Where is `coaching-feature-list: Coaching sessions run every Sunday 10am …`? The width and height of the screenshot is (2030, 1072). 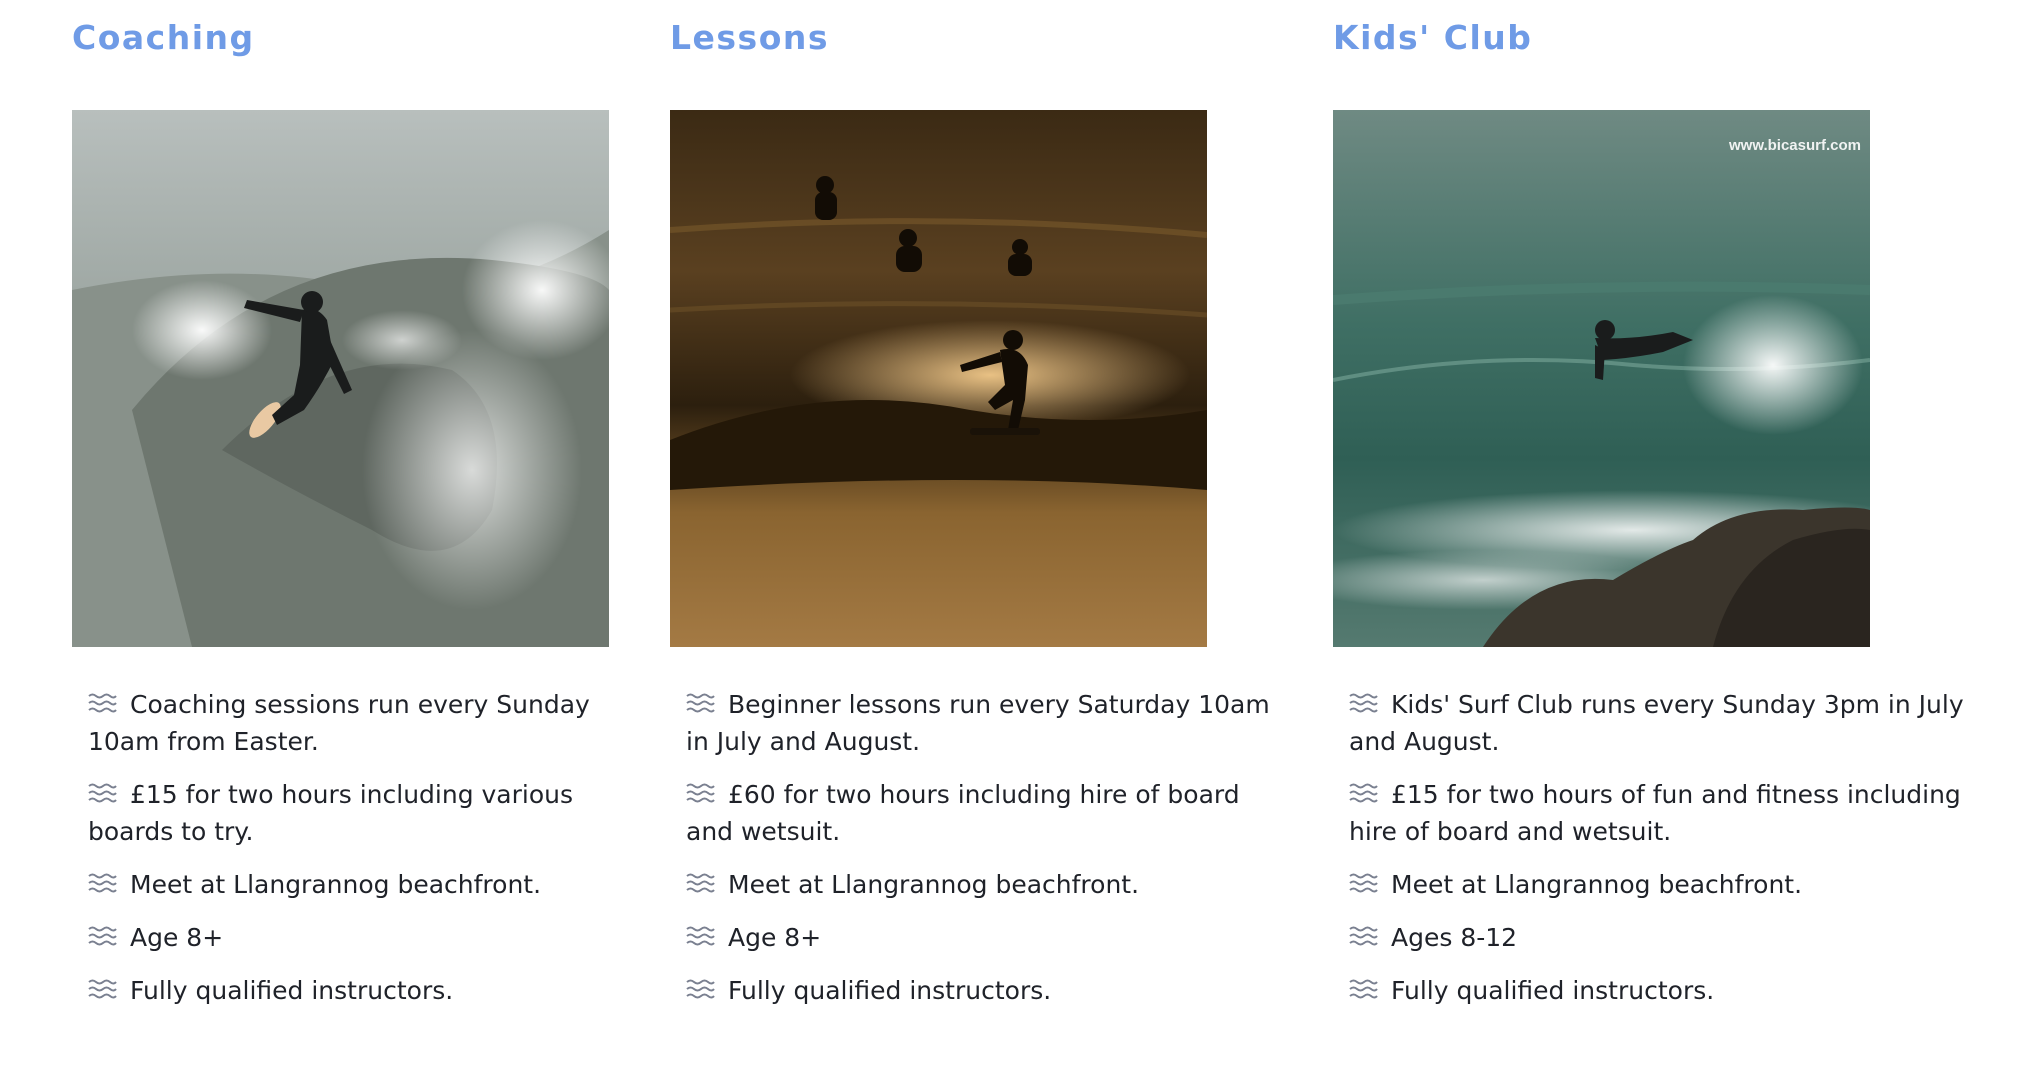
coaching-feature-list: Coaching sessions run every Sunday 10am … is located at coordinates (375, 855).